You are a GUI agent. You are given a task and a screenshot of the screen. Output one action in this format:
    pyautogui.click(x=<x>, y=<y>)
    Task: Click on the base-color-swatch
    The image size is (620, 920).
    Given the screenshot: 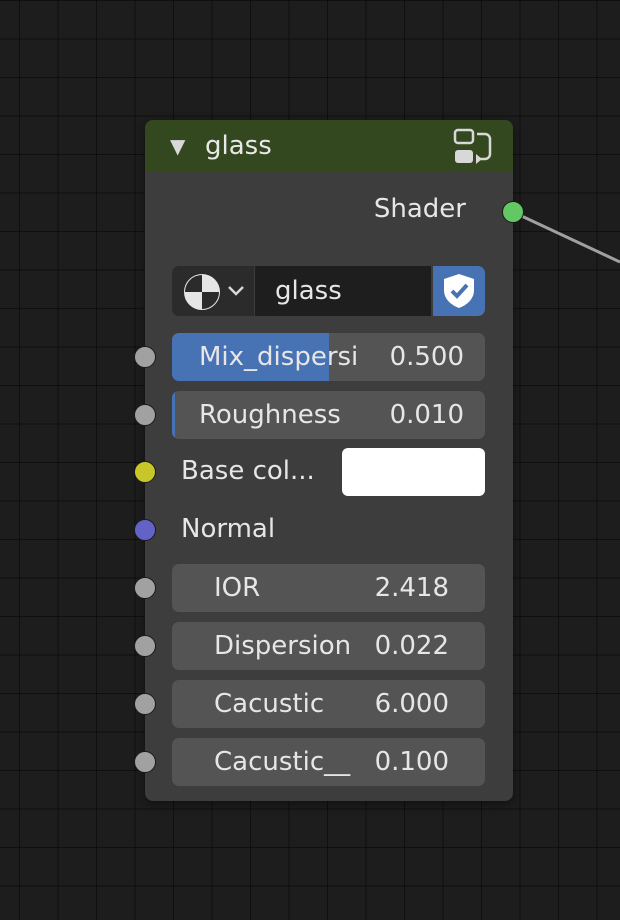 What is the action you would take?
    pyautogui.click(x=413, y=472)
    